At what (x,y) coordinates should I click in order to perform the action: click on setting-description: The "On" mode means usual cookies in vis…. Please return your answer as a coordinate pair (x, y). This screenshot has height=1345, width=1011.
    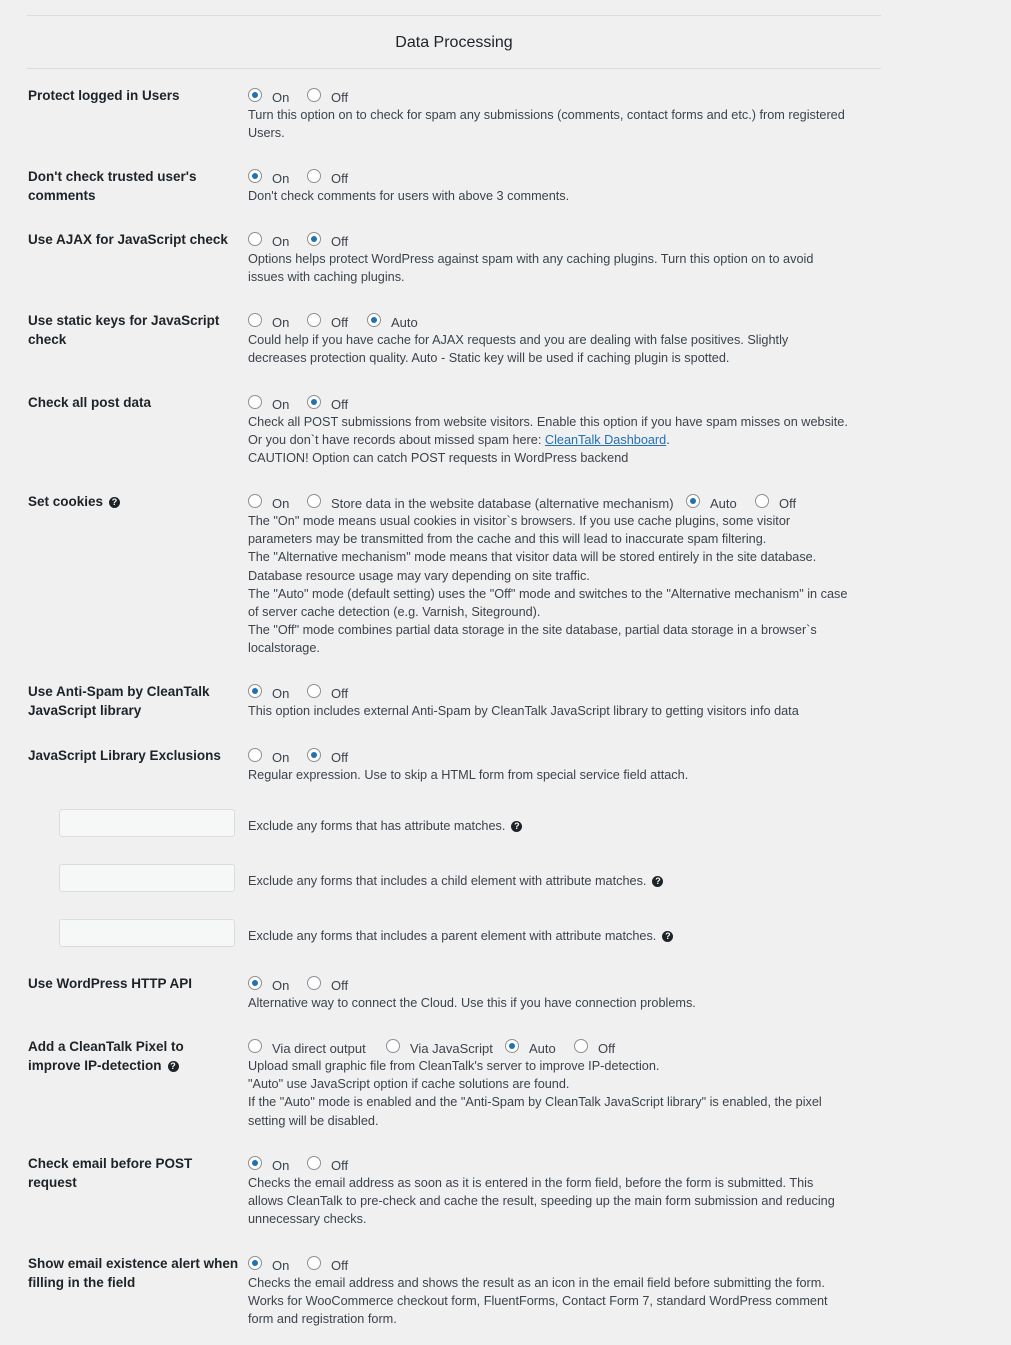
    Looking at the image, I should click on (548, 585).